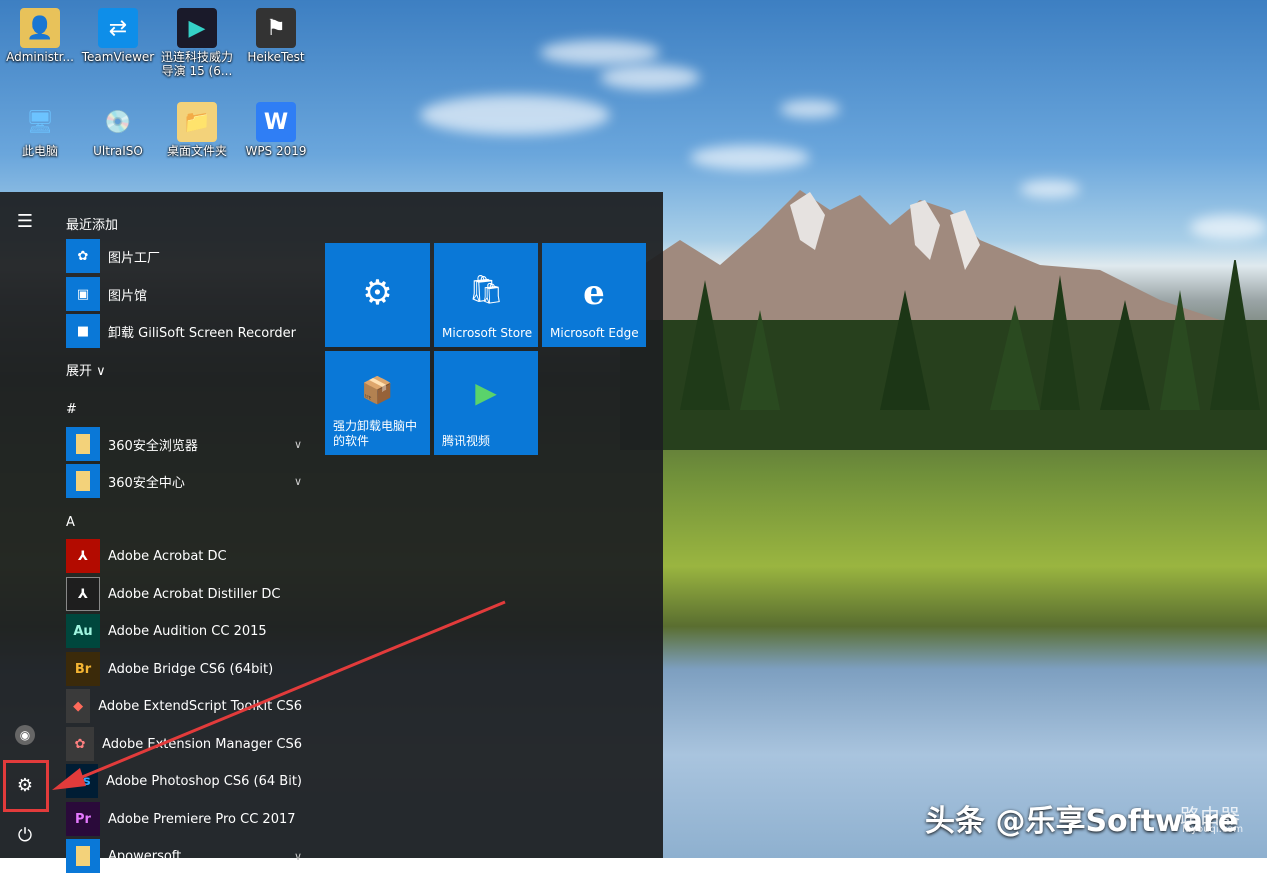 The image size is (1267, 873). What do you see at coordinates (279, 695) in the screenshot?
I see `annotation-arrow` at bounding box center [279, 695].